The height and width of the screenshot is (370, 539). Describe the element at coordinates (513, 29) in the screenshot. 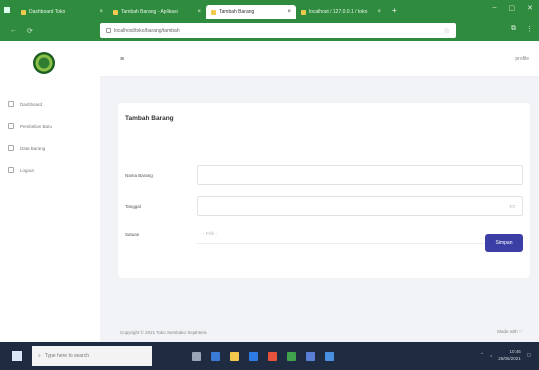

I see `extensions-icon: ⧉` at that location.